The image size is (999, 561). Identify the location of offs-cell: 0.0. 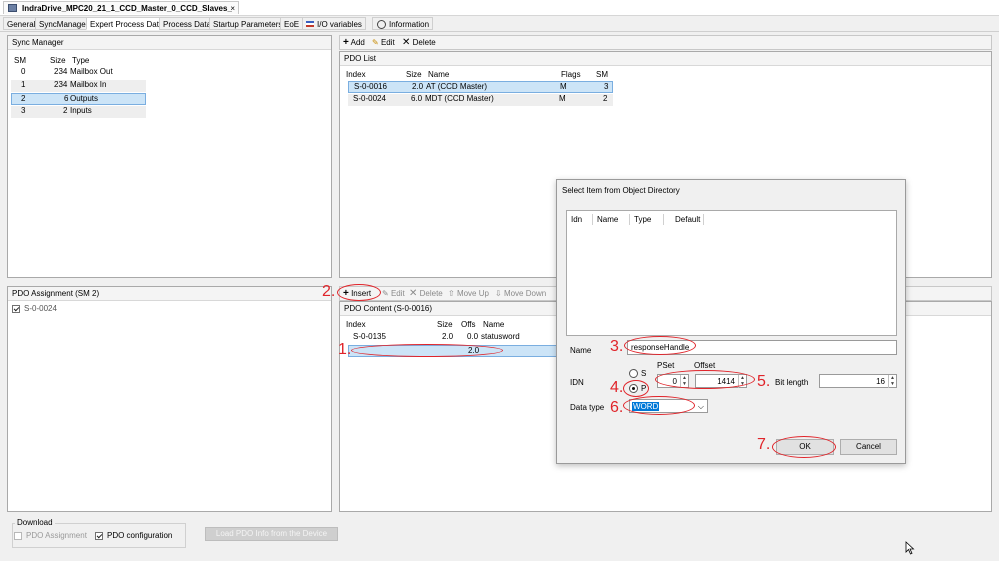
(473, 336).